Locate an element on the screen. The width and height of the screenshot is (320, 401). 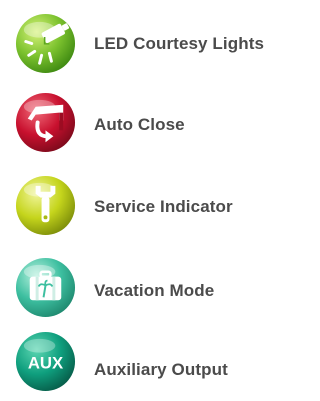
wrench-icon is located at coordinates (45, 205).